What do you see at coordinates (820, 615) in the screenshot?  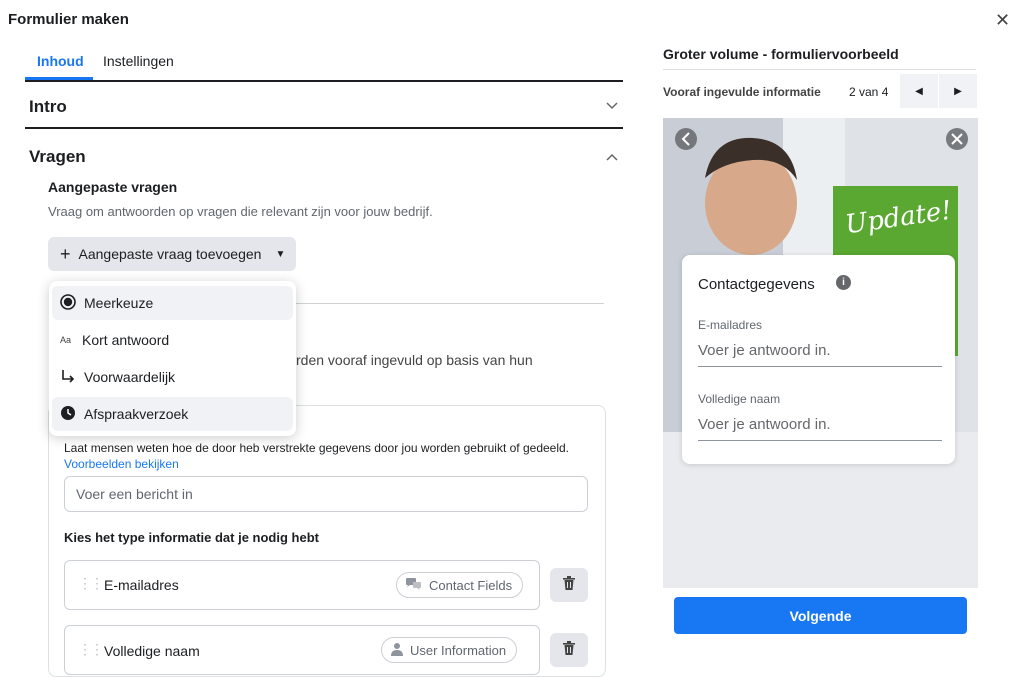 I see `next-button: Volgende` at bounding box center [820, 615].